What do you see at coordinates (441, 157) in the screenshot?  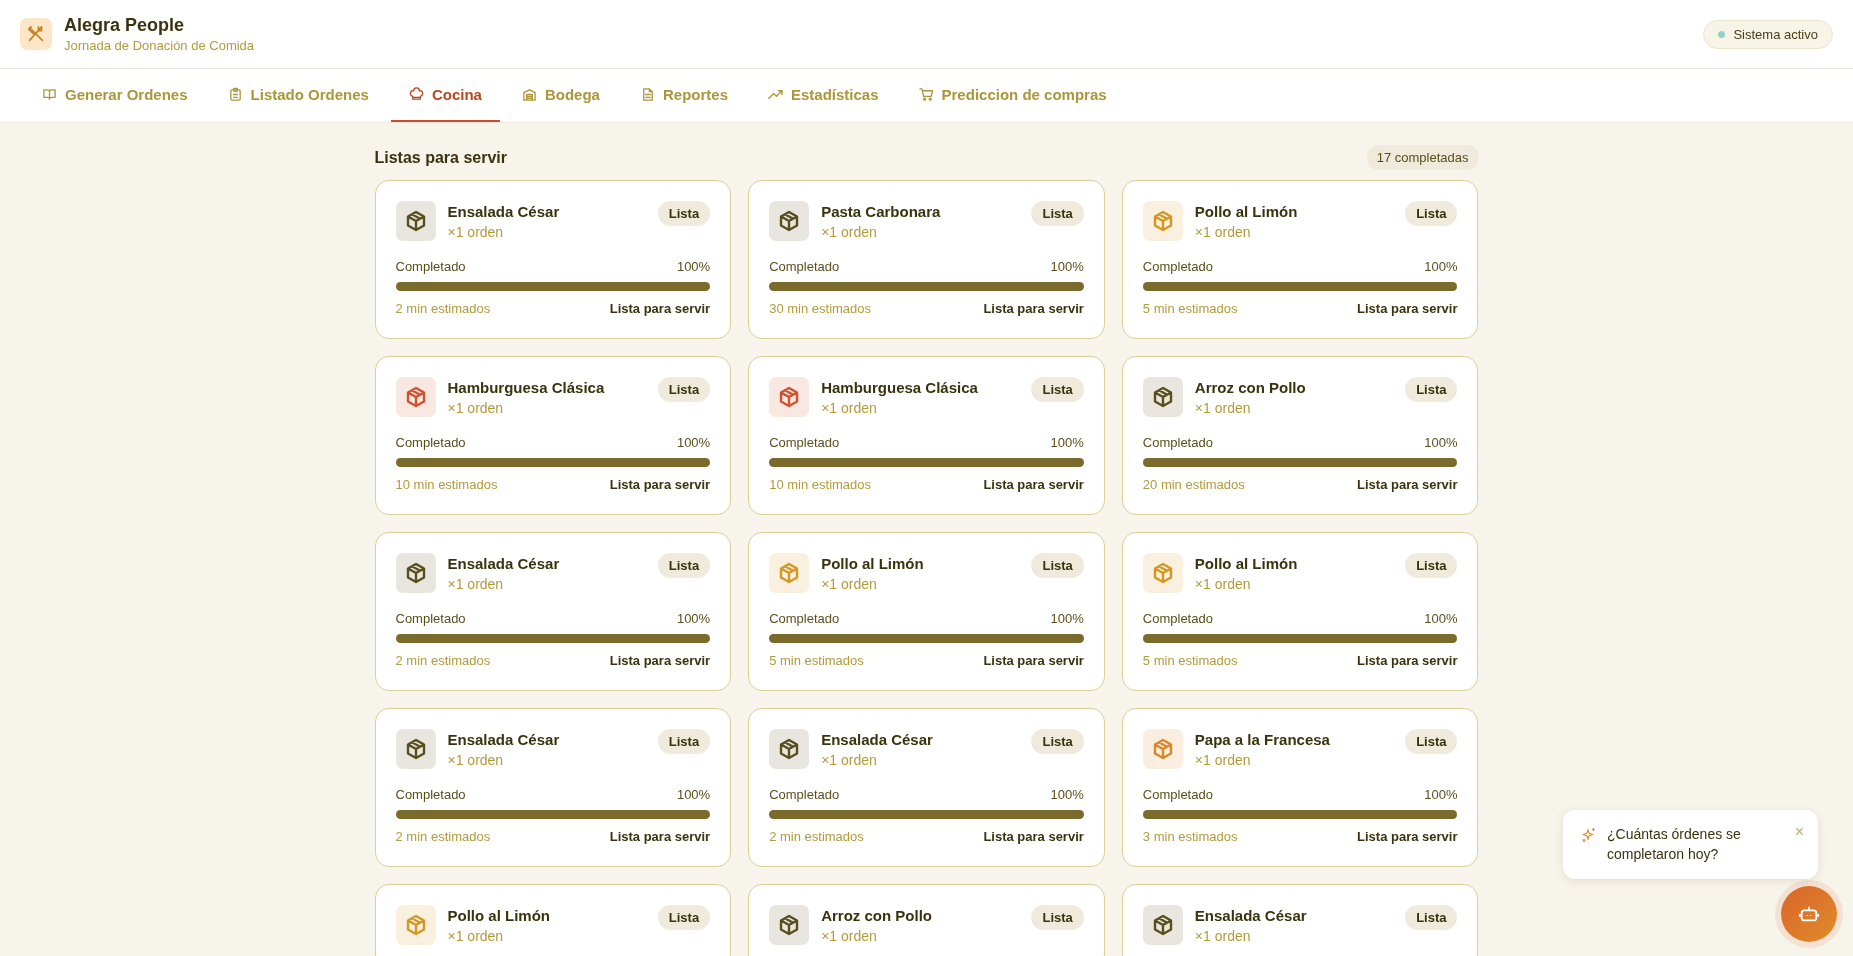 I see `section-title: Listas para servir` at bounding box center [441, 157].